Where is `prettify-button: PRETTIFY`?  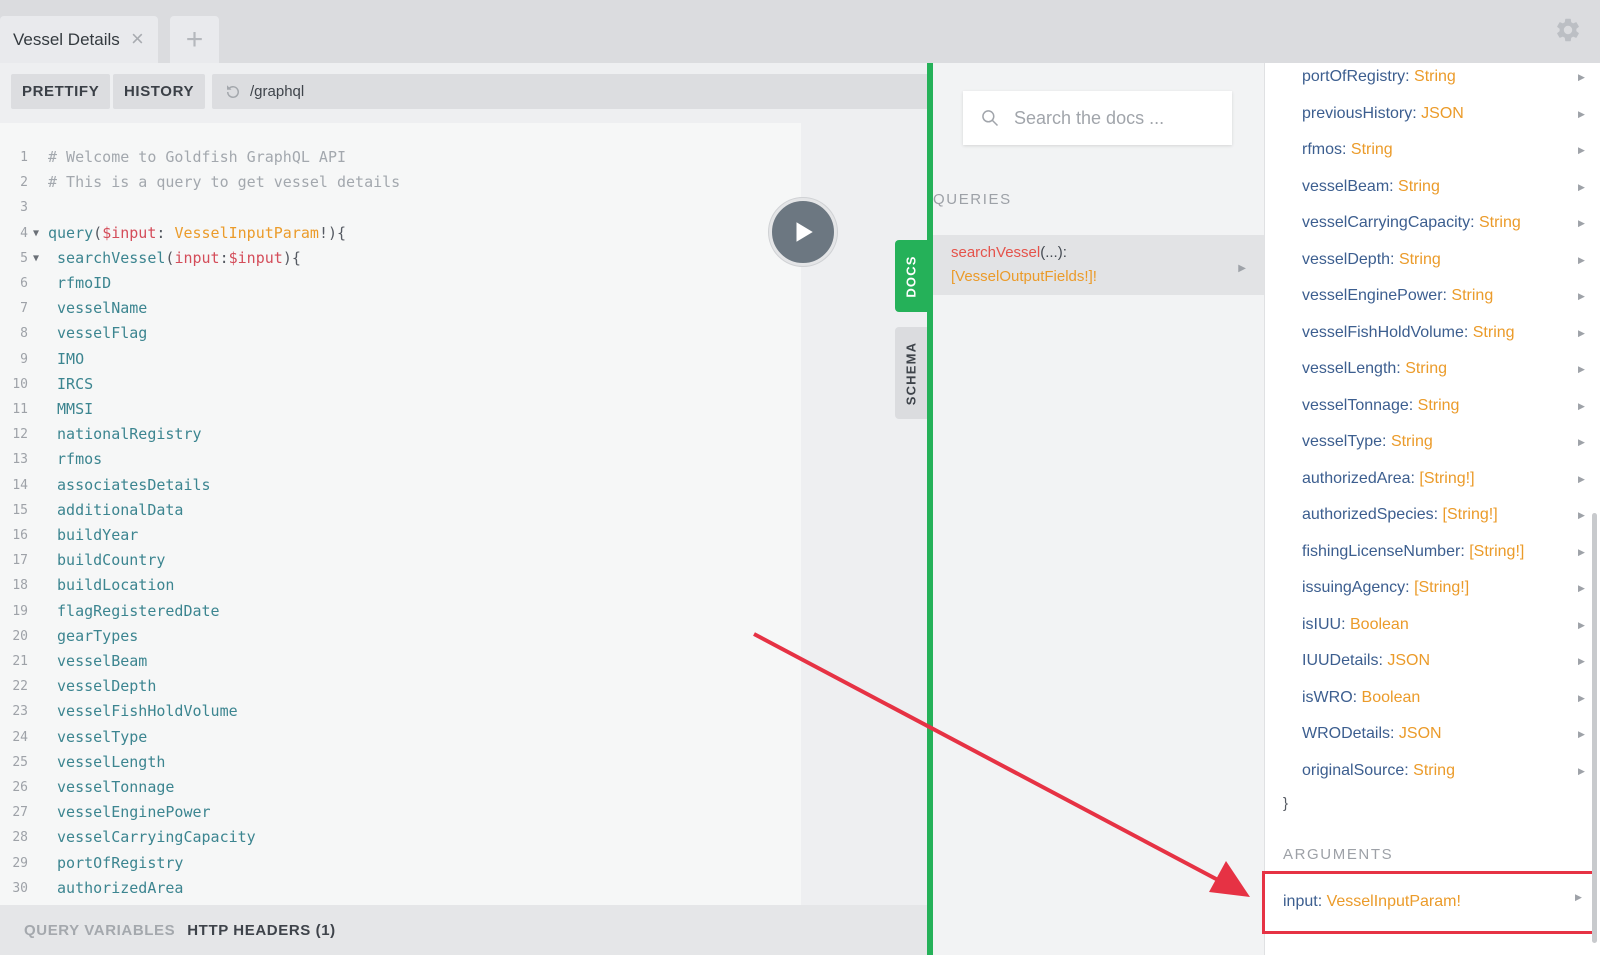 prettify-button: PRETTIFY is located at coordinates (61, 91).